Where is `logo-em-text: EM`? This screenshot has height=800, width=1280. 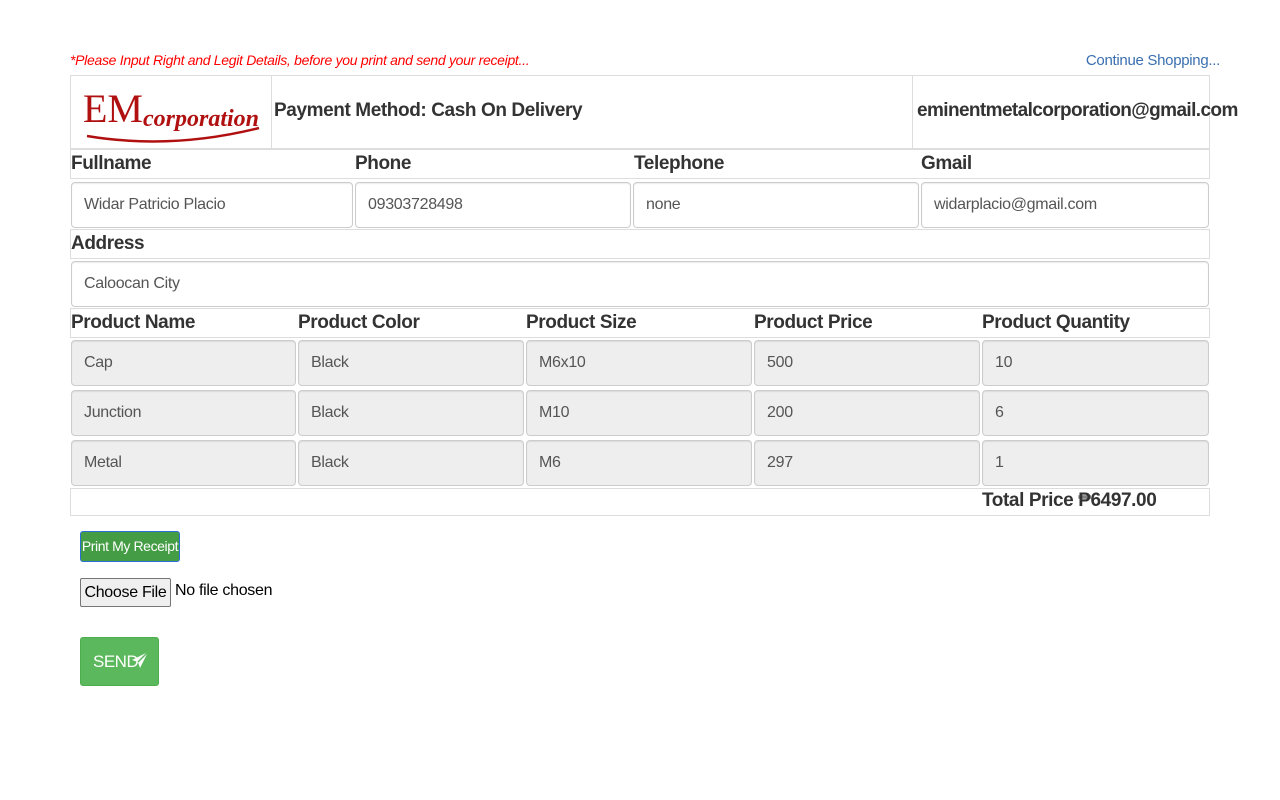
logo-em-text: EM is located at coordinates (113, 109).